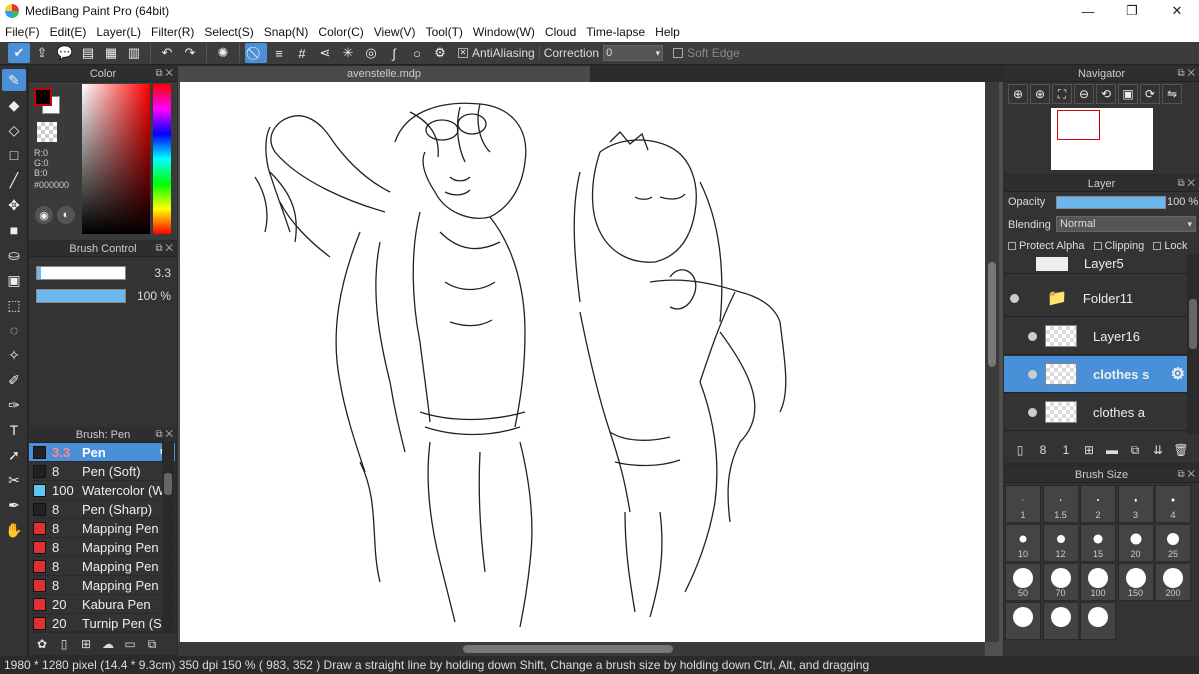 The image size is (1199, 674). I want to click on brush-copy-icon: ⧉, so click(152, 644).